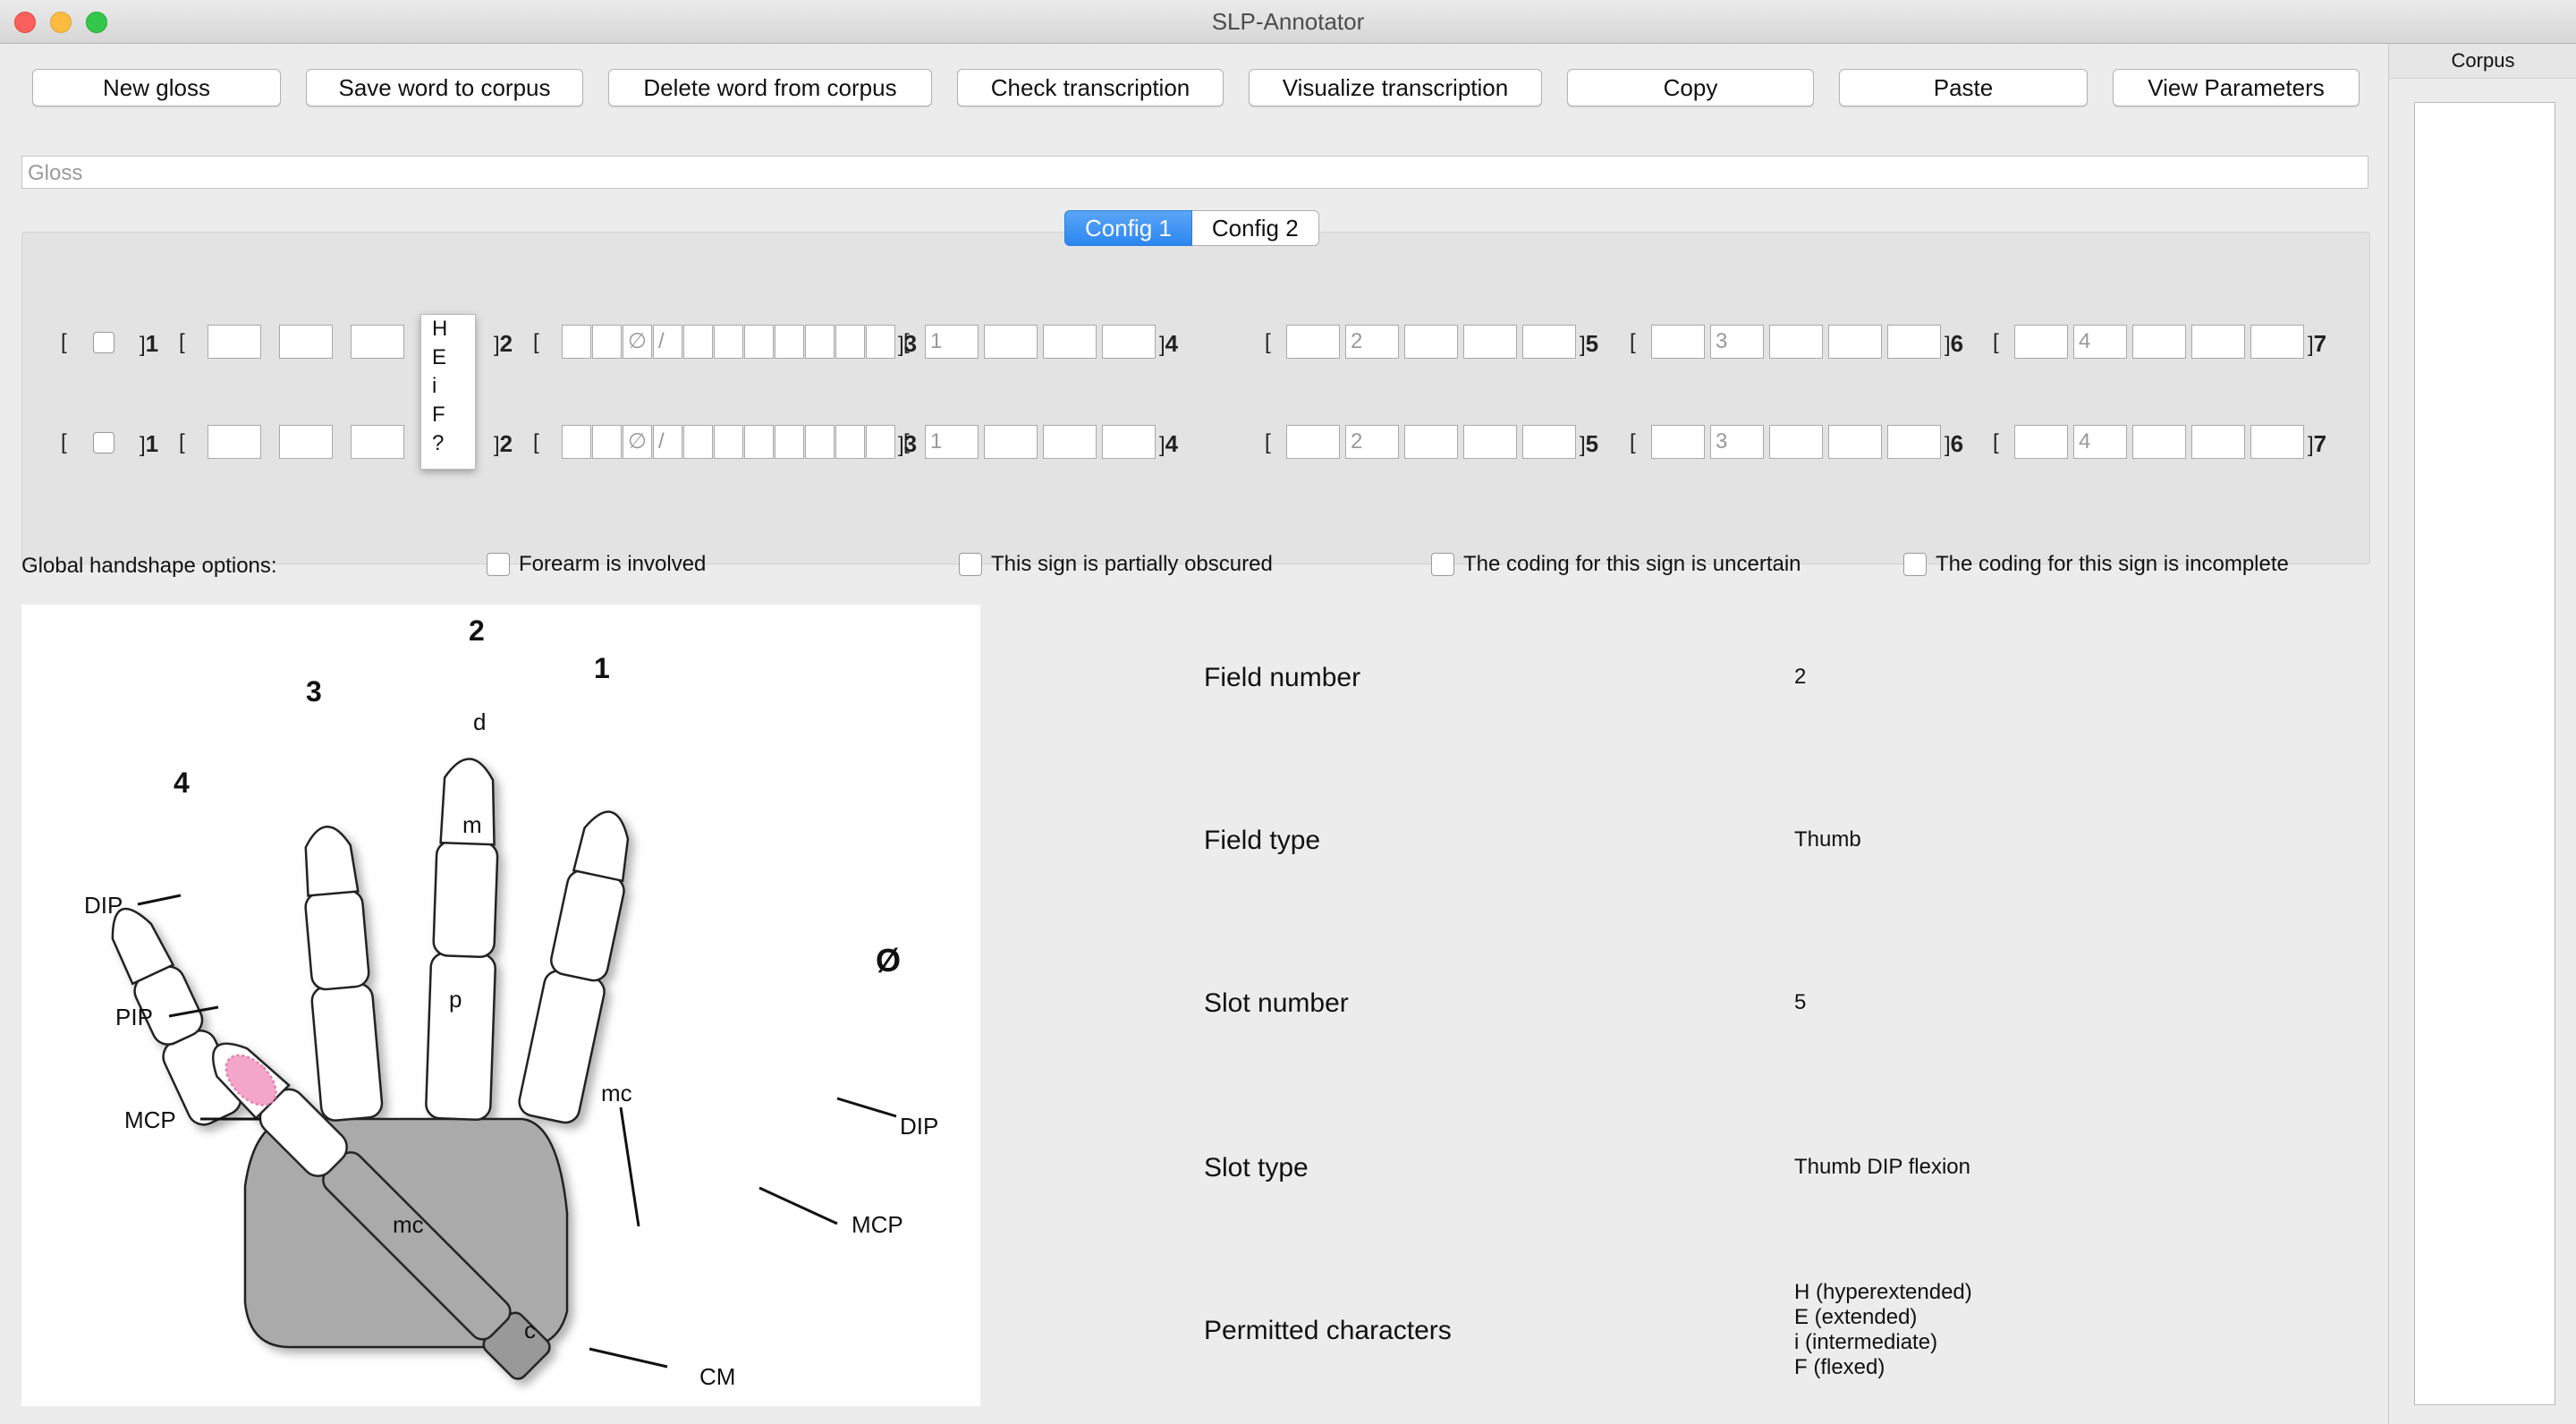  I want to click on popup-option: F, so click(448, 415).